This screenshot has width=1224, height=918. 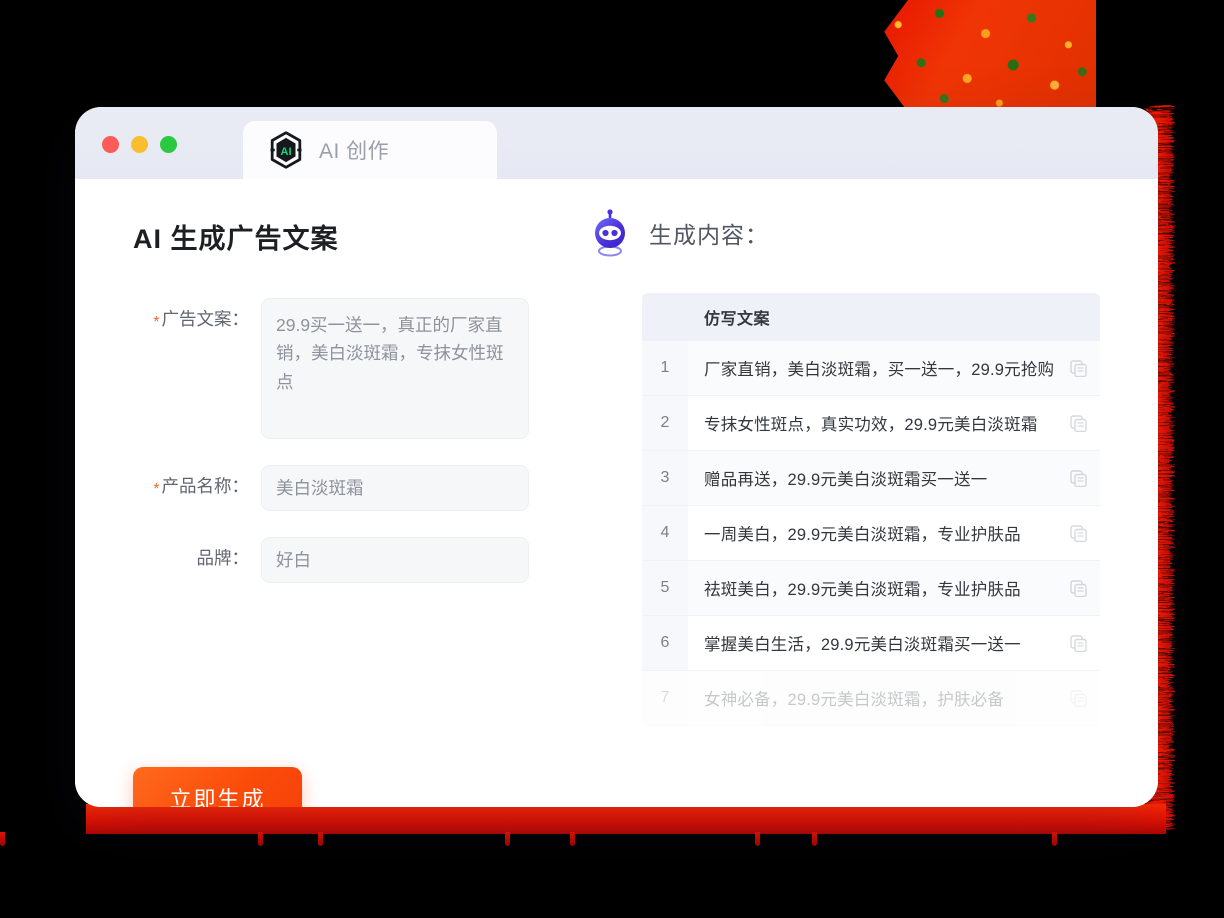 What do you see at coordinates (616, 143) in the screenshot?
I see `window-titlebar: AI AI 创作` at bounding box center [616, 143].